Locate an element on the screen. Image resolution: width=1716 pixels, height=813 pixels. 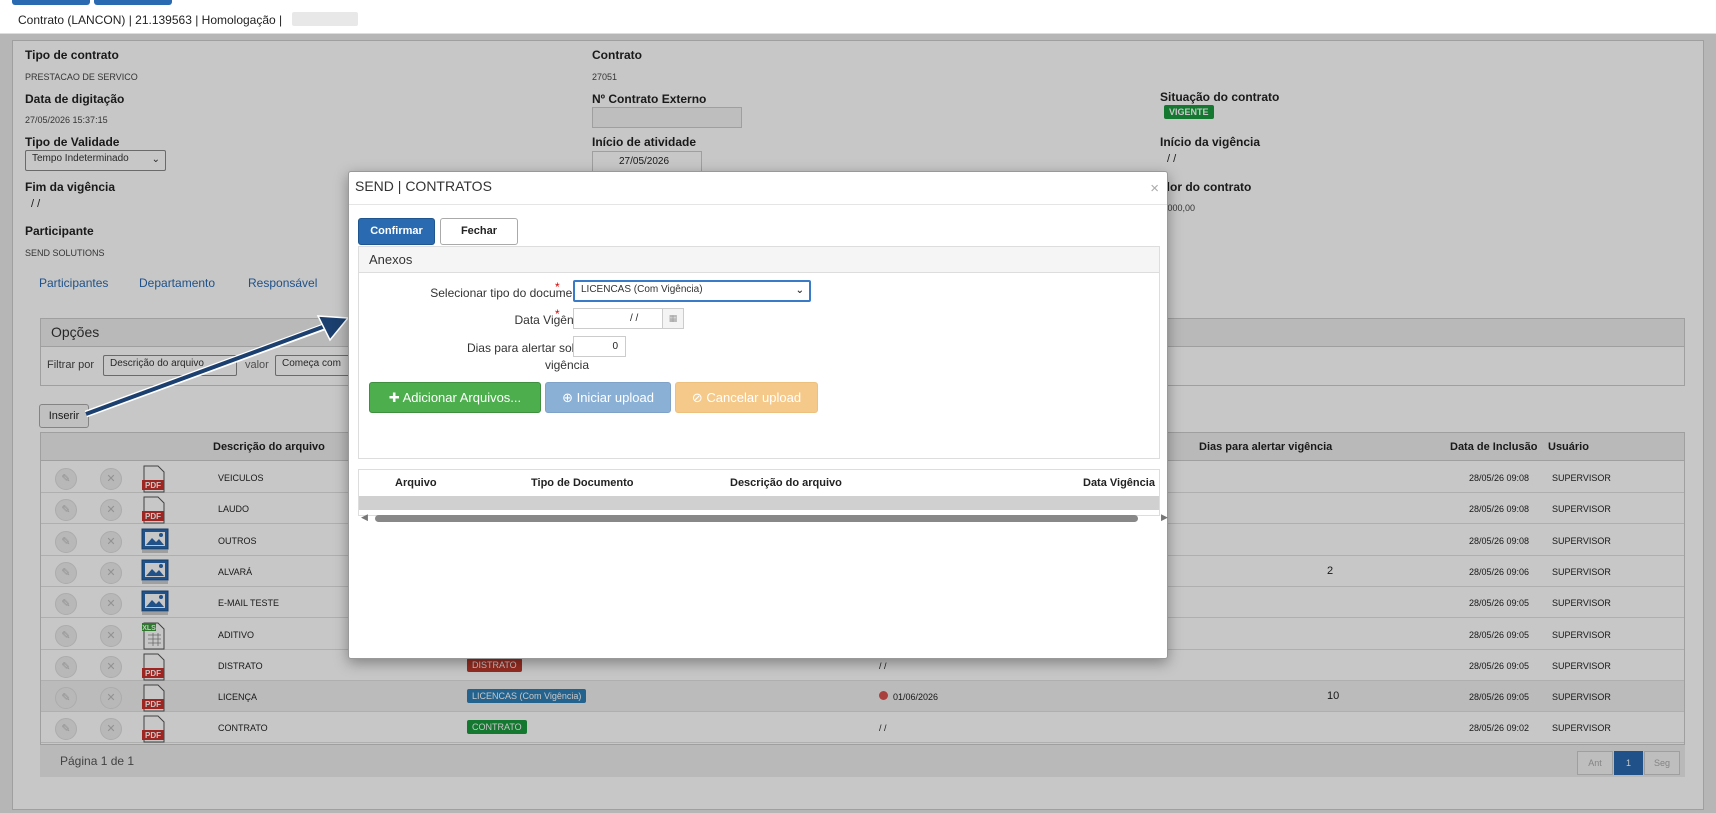
col-arquivo: Arquivo is located at coordinates (416, 483).